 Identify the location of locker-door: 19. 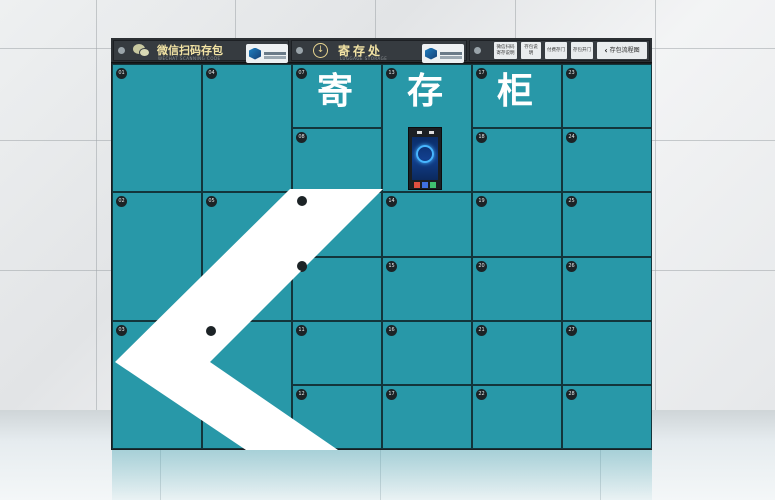
(517, 224).